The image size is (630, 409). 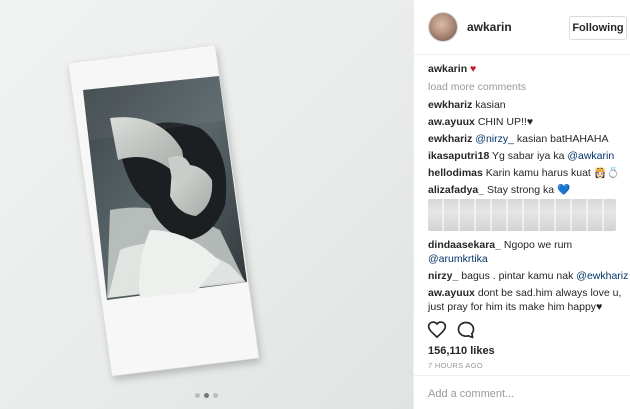 What do you see at coordinates (464, 245) in the screenshot?
I see `comment-username: dindaasekara_` at bounding box center [464, 245].